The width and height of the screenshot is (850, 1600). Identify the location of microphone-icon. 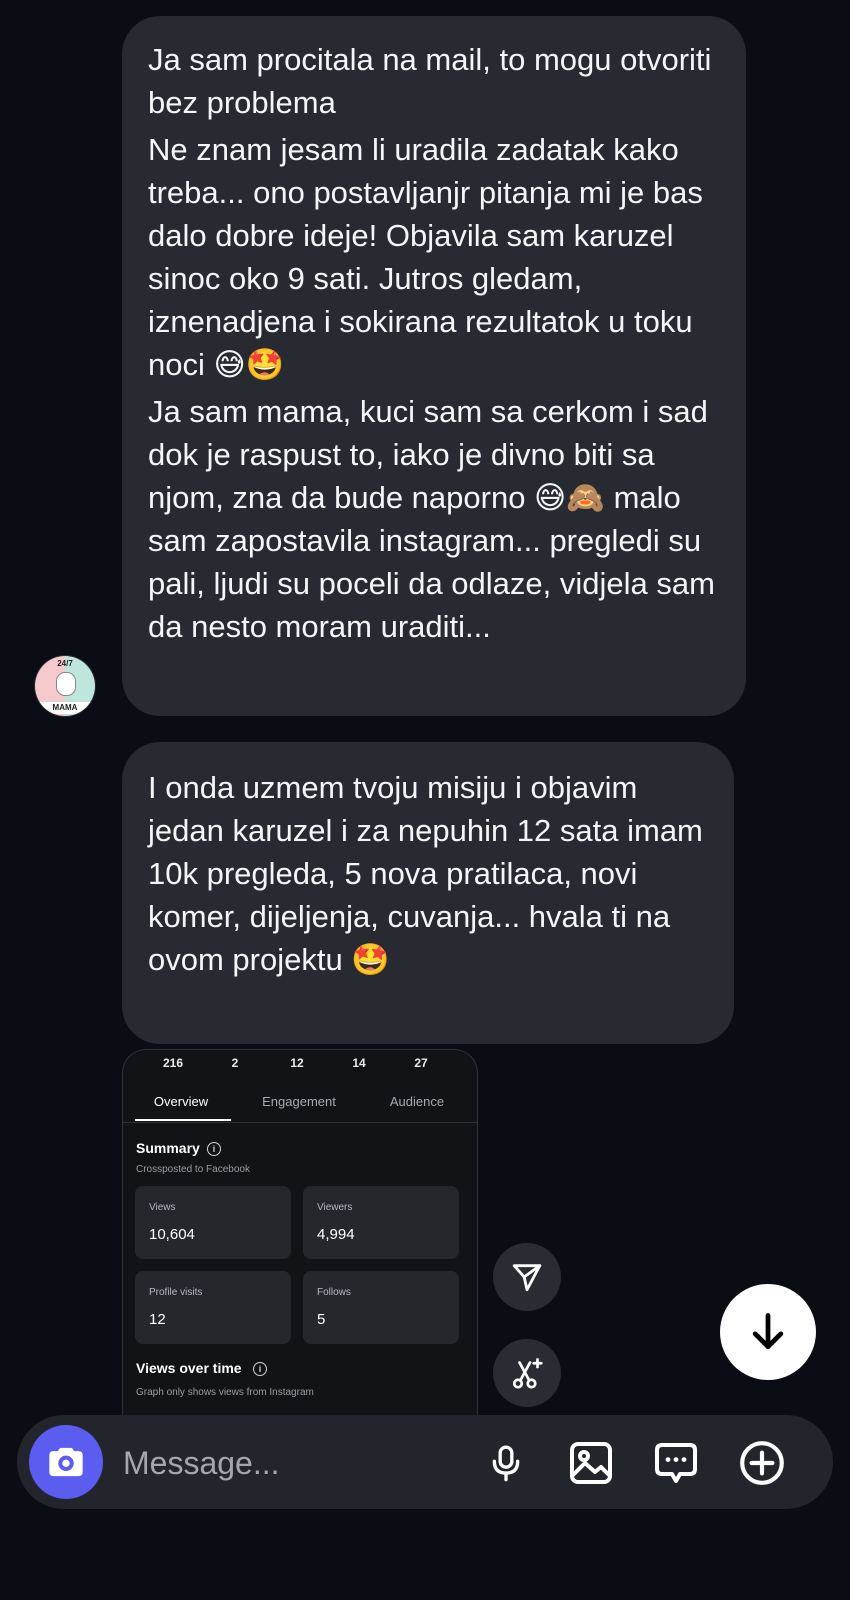
(506, 1463).